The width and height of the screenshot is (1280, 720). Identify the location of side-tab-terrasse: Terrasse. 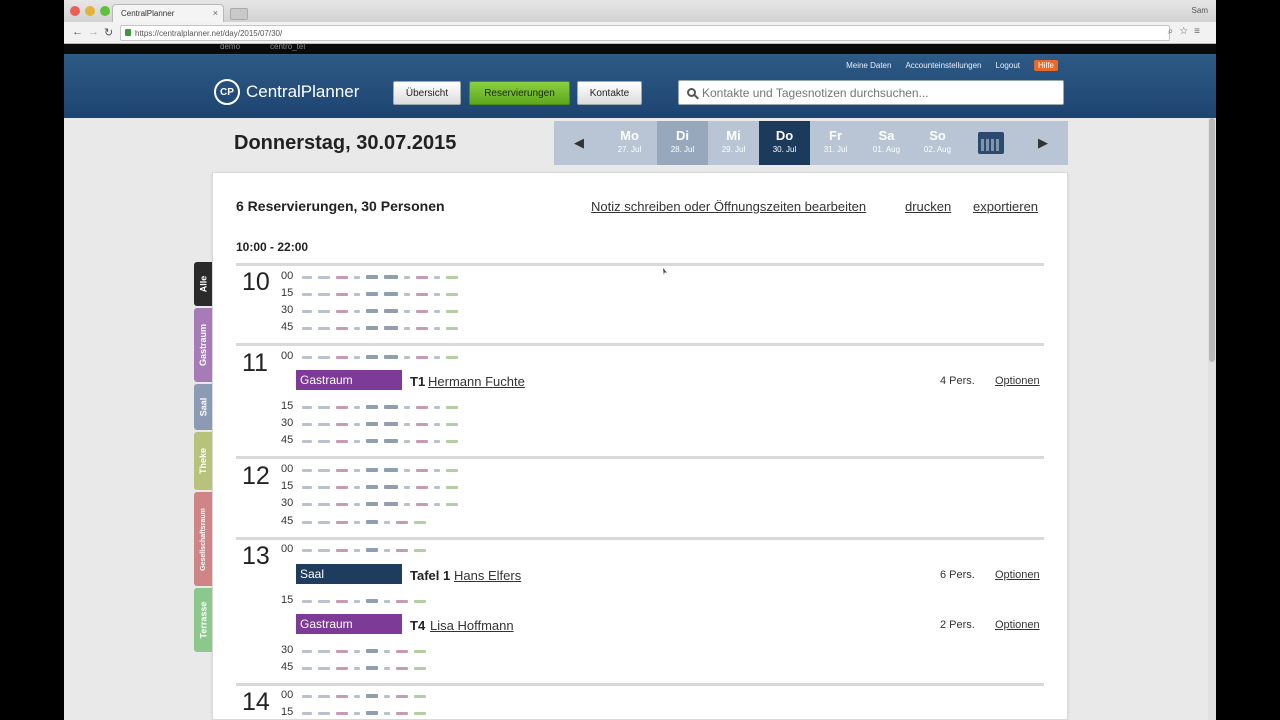
(203, 620).